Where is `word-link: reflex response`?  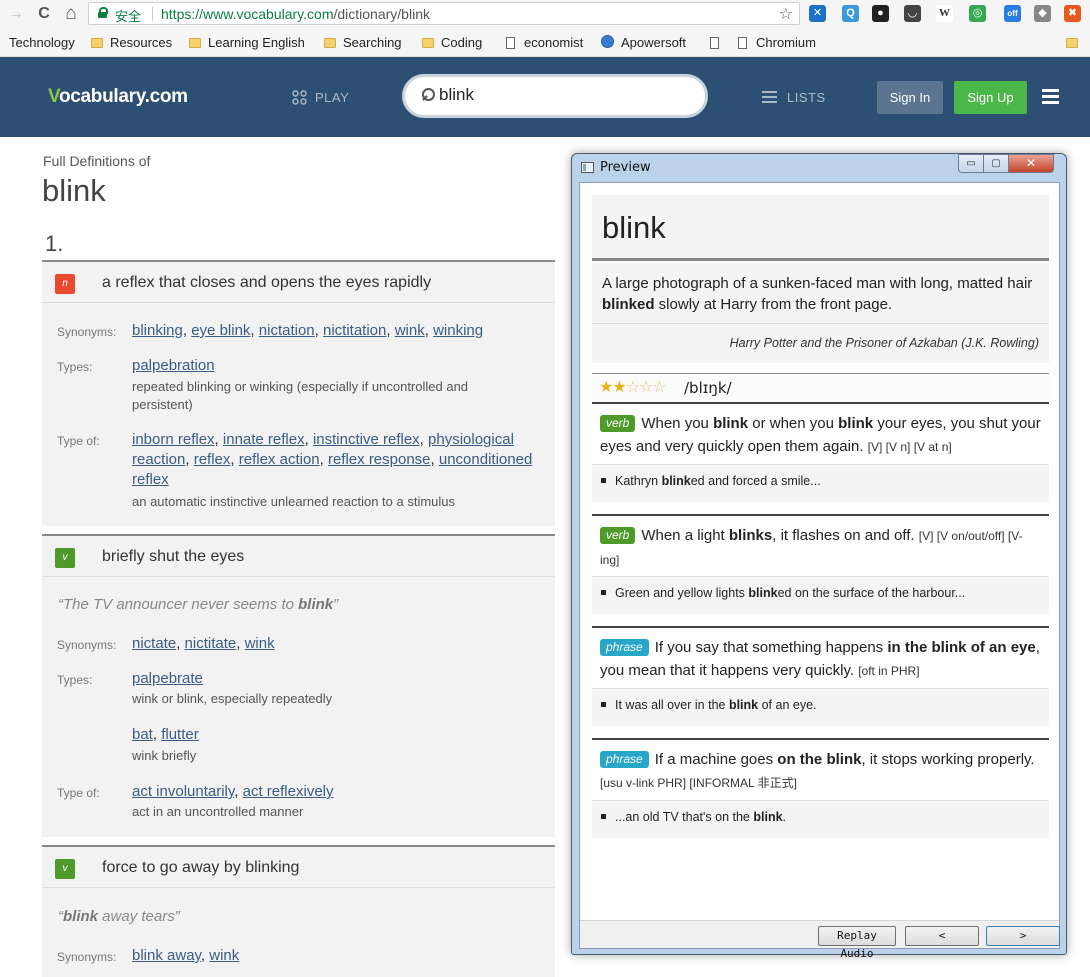 word-link: reflex response is located at coordinates (379, 459).